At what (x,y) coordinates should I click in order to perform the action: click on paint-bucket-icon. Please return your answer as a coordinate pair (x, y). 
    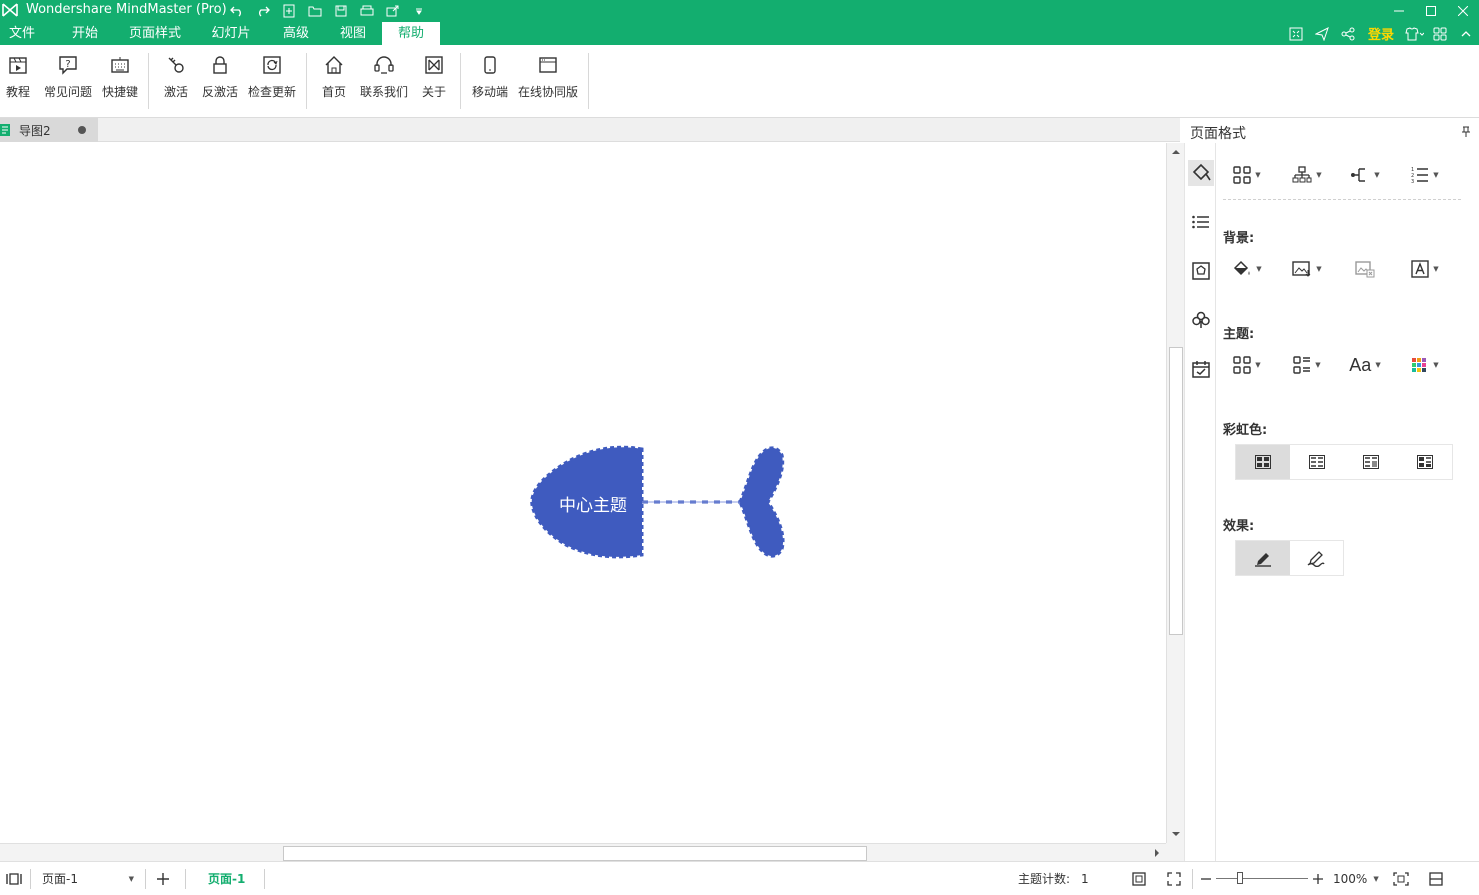
    Looking at the image, I should click on (1201, 172).